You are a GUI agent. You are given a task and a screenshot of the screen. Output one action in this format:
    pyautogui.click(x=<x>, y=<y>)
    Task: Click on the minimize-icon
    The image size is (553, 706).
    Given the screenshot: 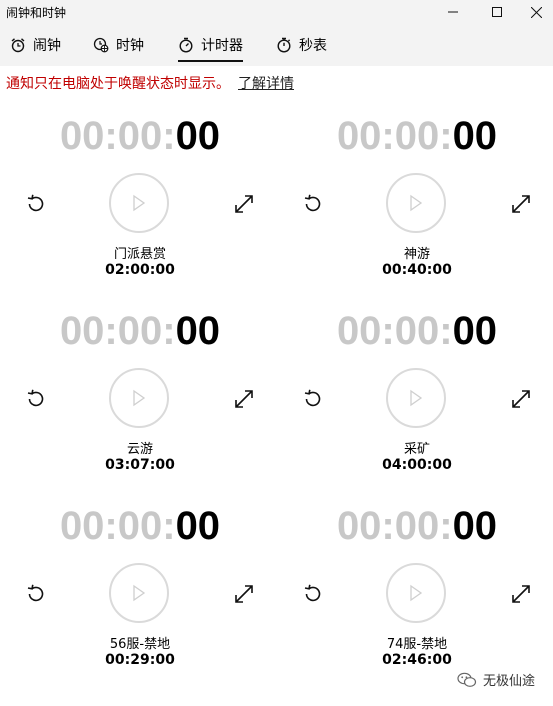 What is the action you would take?
    pyautogui.click(x=453, y=12)
    